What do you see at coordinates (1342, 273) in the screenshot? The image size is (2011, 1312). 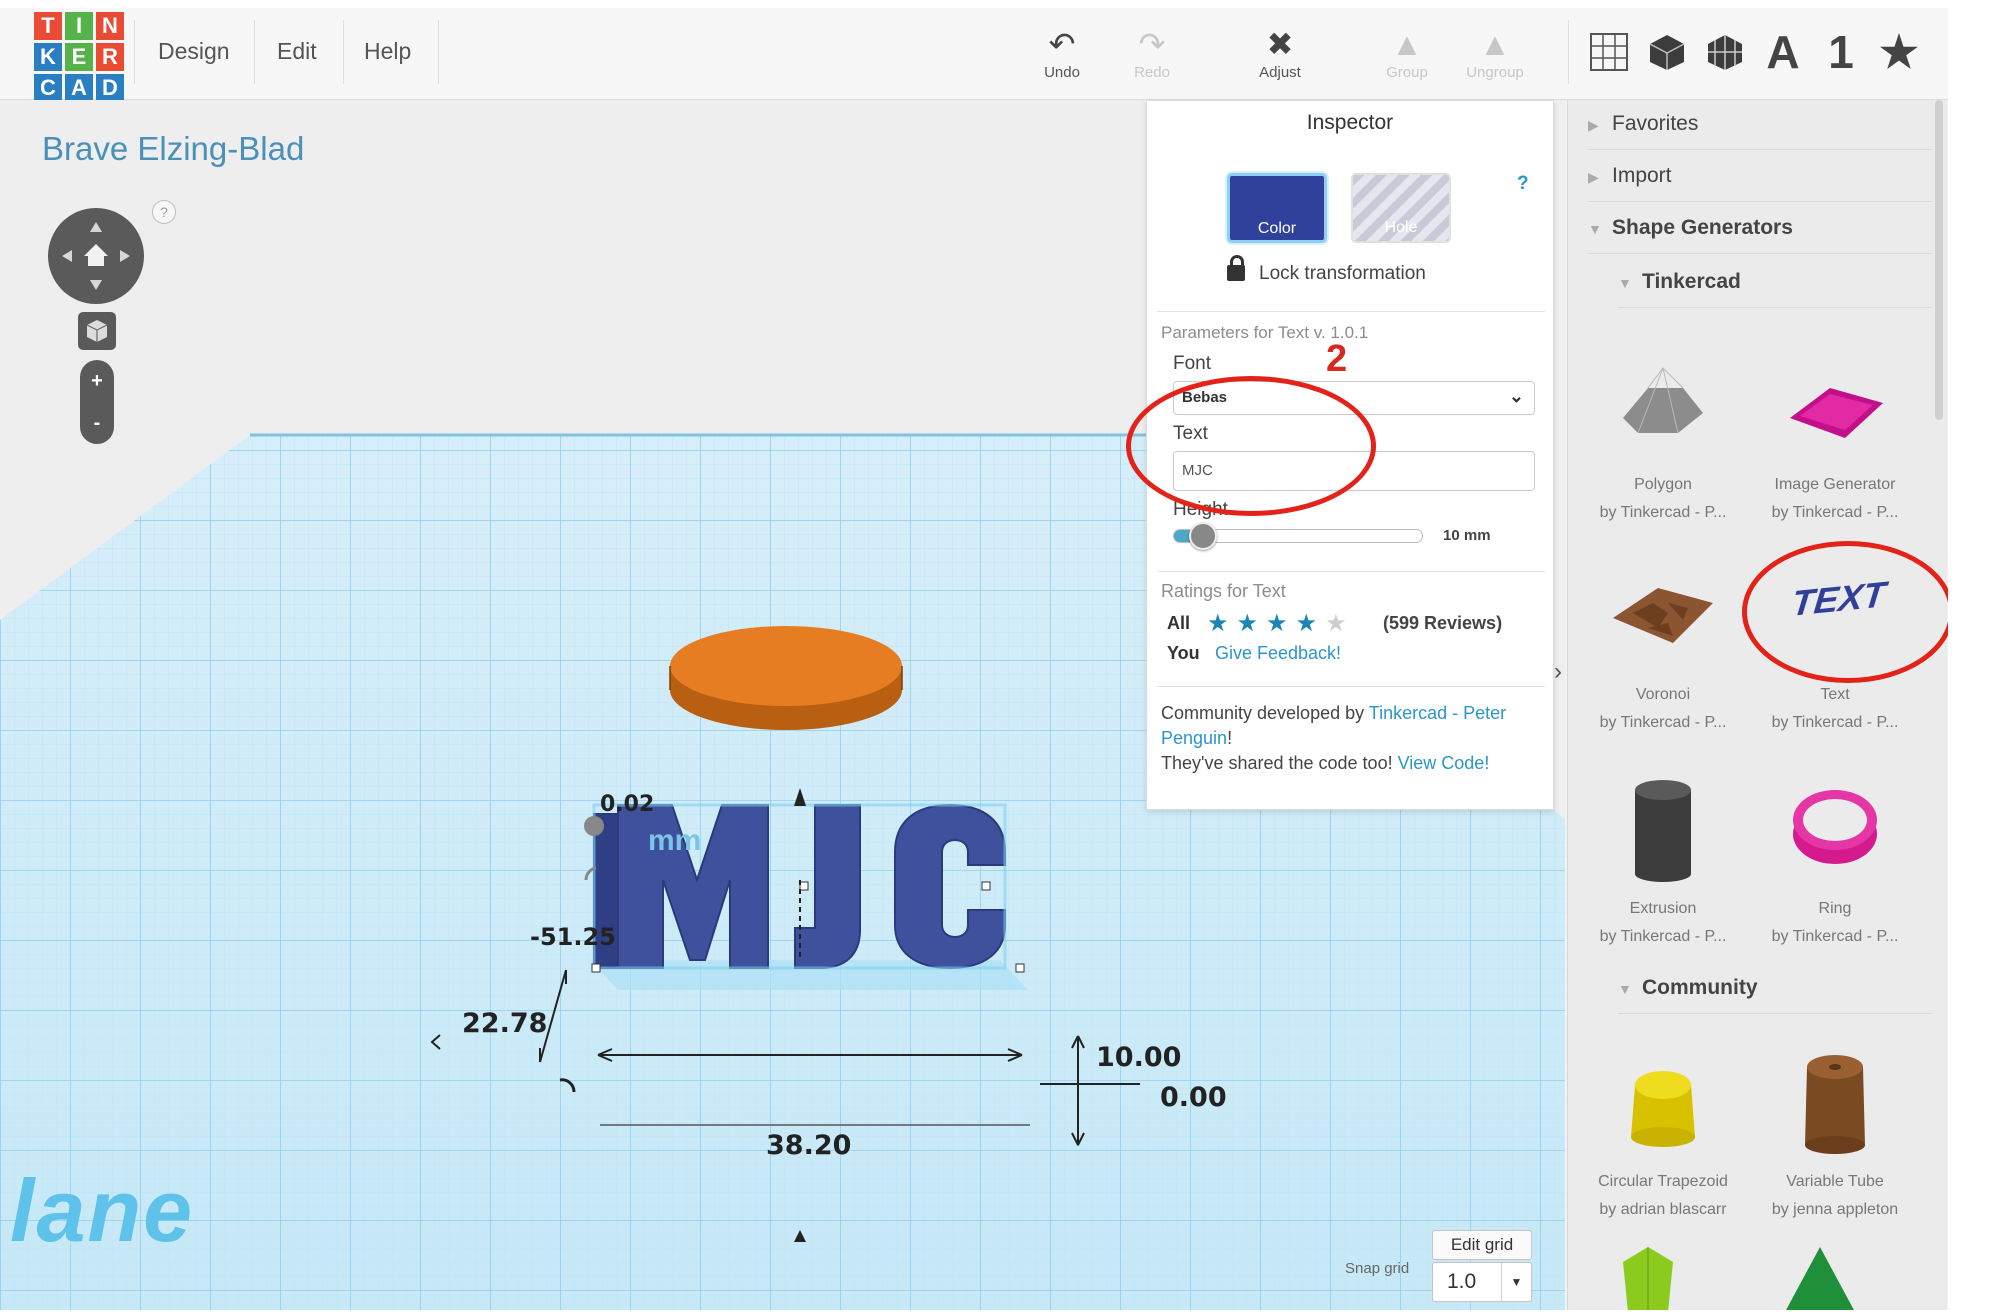 I see `lock-label: Lock transformation` at bounding box center [1342, 273].